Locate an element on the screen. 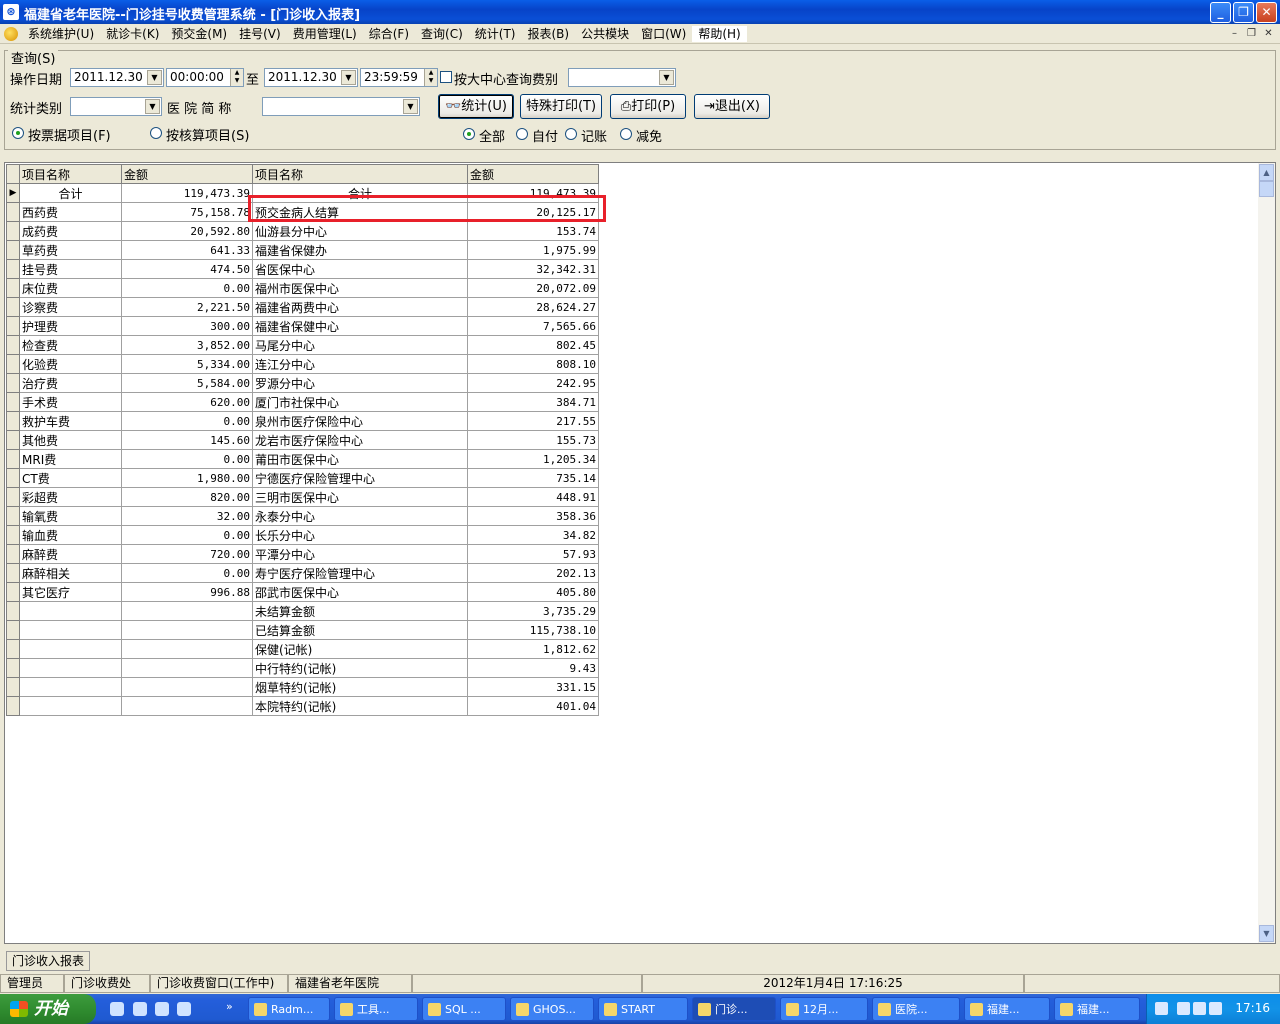 This screenshot has width=1280, height=1024. table-row: 护理费 300.00 福建省保健中心 7,565.66 is located at coordinates (302, 326).